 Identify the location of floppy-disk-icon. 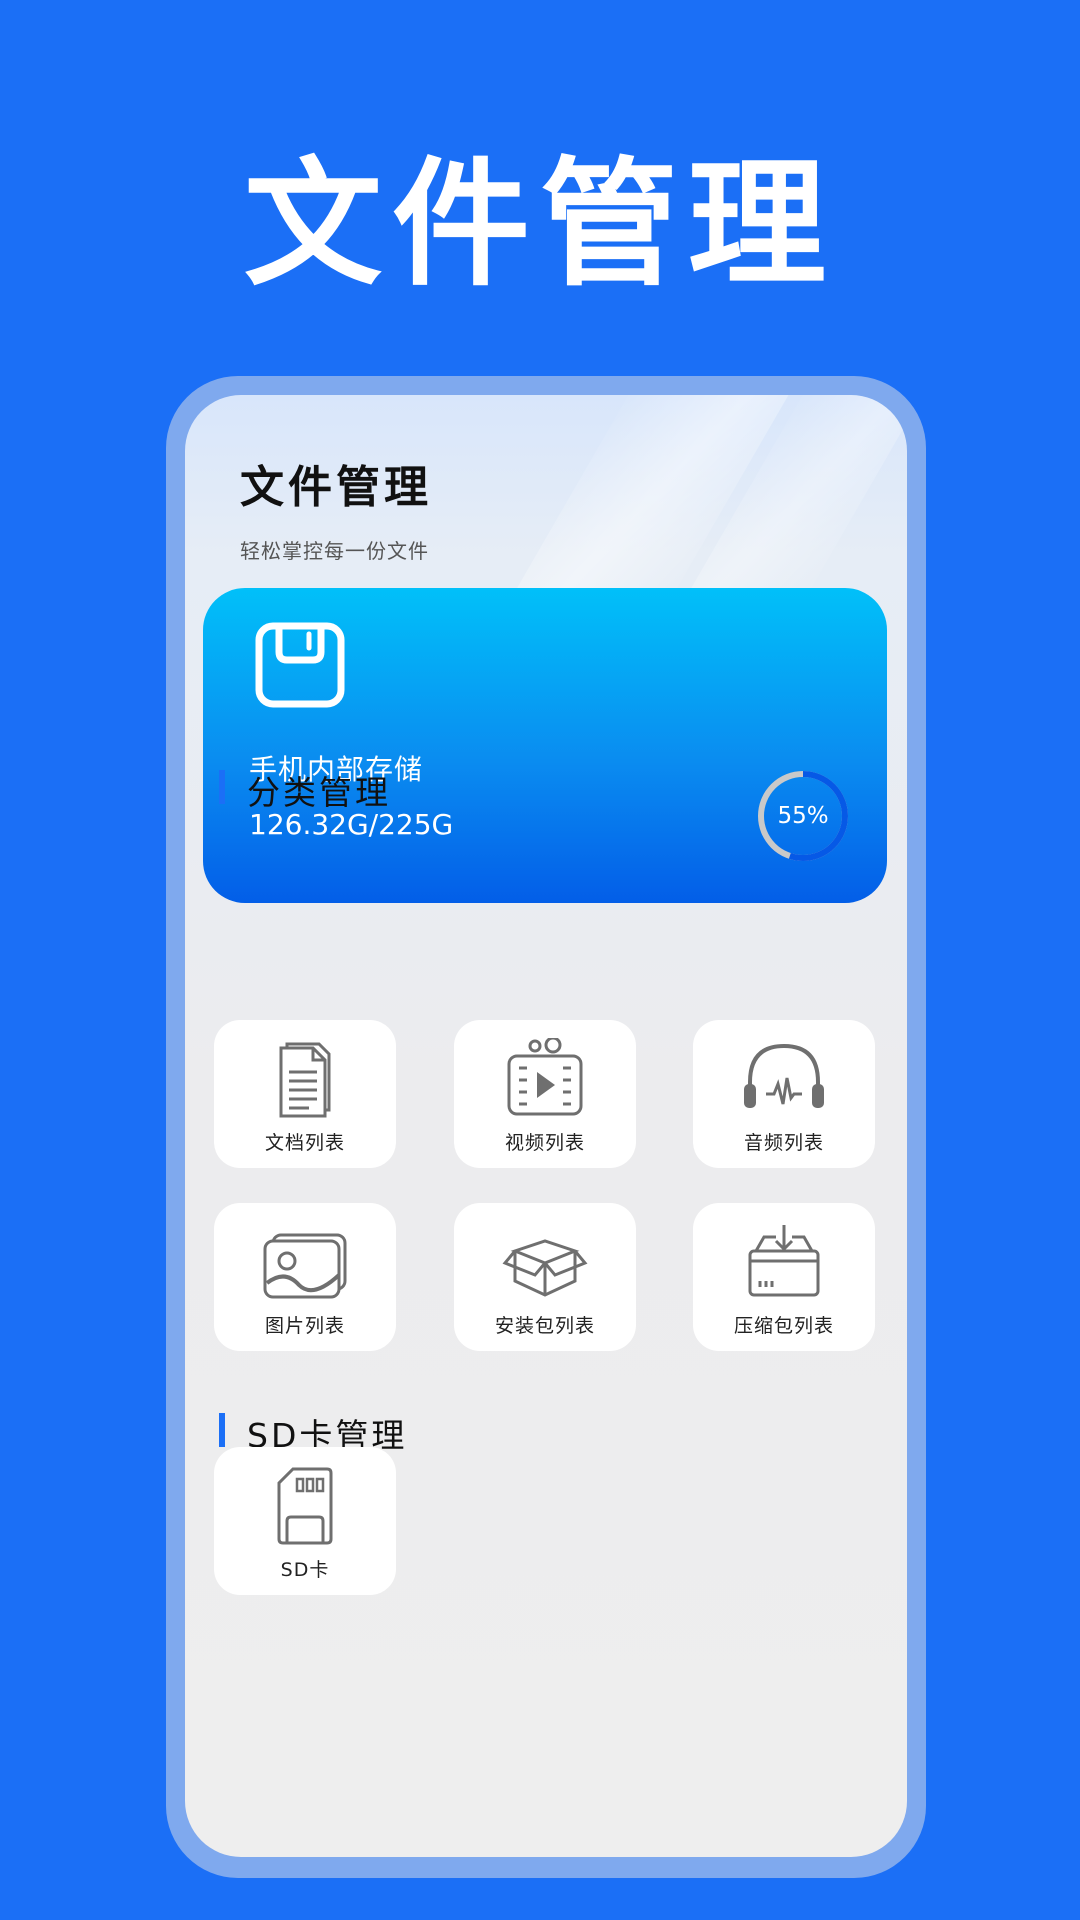
(300, 665).